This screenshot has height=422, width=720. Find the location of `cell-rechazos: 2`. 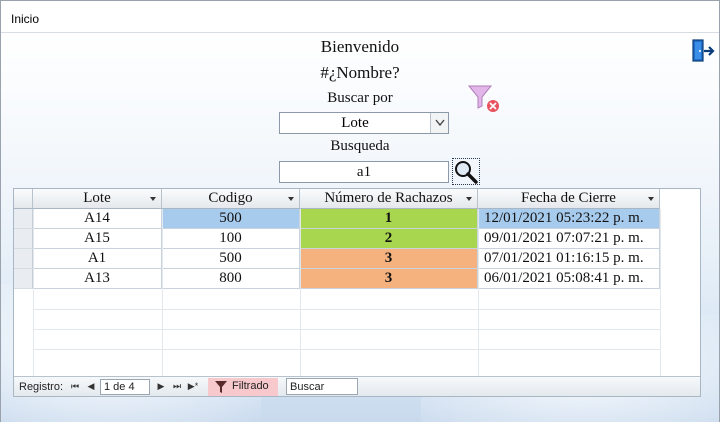

cell-rechazos: 2 is located at coordinates (389, 239).